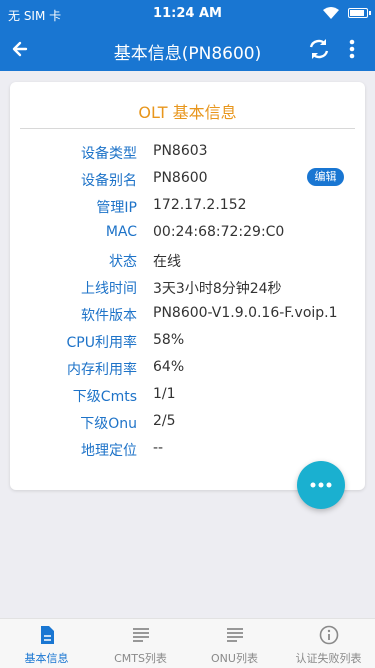  What do you see at coordinates (109, 289) in the screenshot?
I see `row-label: 上线时间` at bounding box center [109, 289].